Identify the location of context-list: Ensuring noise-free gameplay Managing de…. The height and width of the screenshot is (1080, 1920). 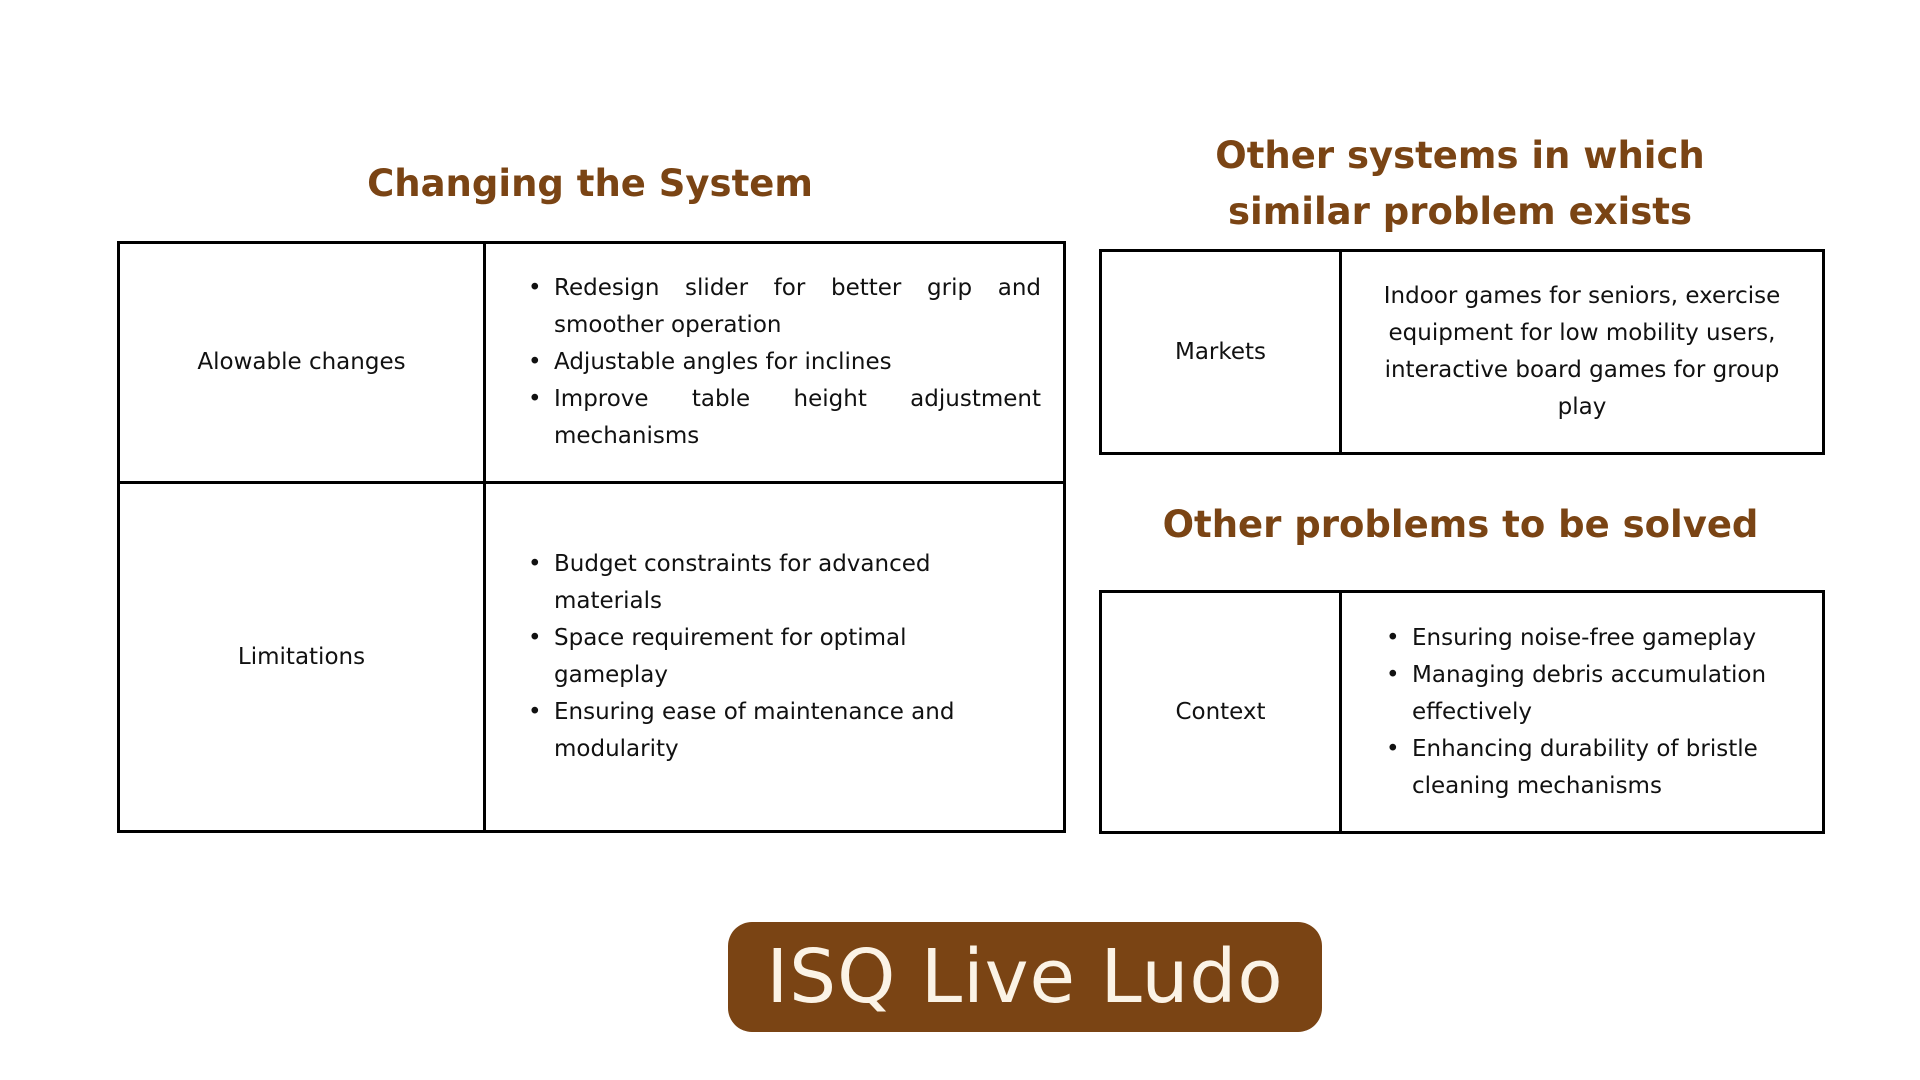
(1598, 712).